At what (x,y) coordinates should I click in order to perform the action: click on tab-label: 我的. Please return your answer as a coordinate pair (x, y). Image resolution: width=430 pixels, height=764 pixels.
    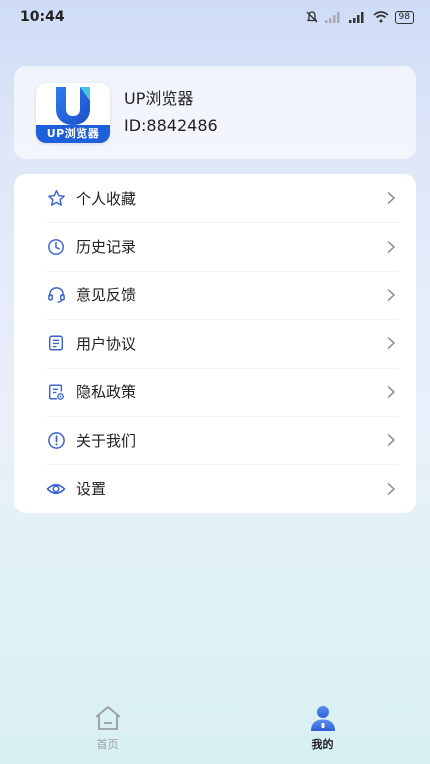
    Looking at the image, I should click on (322, 744).